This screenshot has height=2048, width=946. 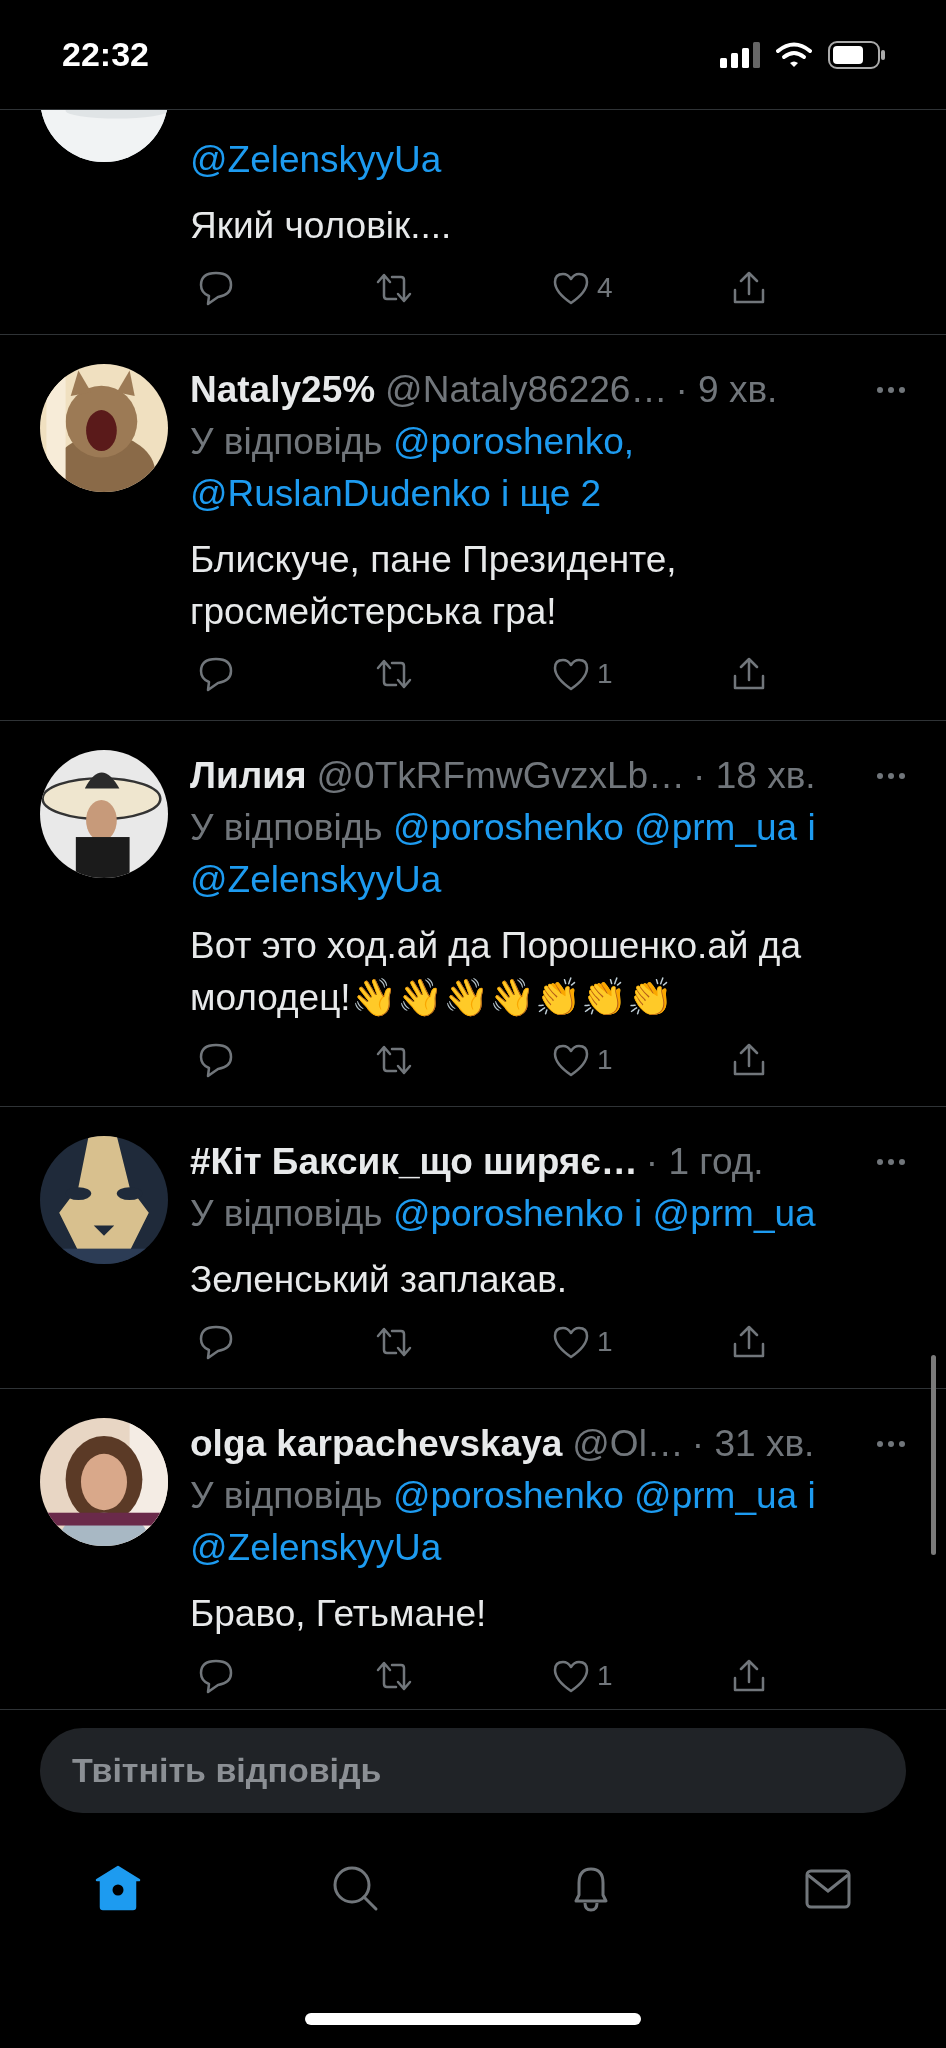 What do you see at coordinates (753, 1444) in the screenshot?
I see `tweet-time: · 31 хв.` at bounding box center [753, 1444].